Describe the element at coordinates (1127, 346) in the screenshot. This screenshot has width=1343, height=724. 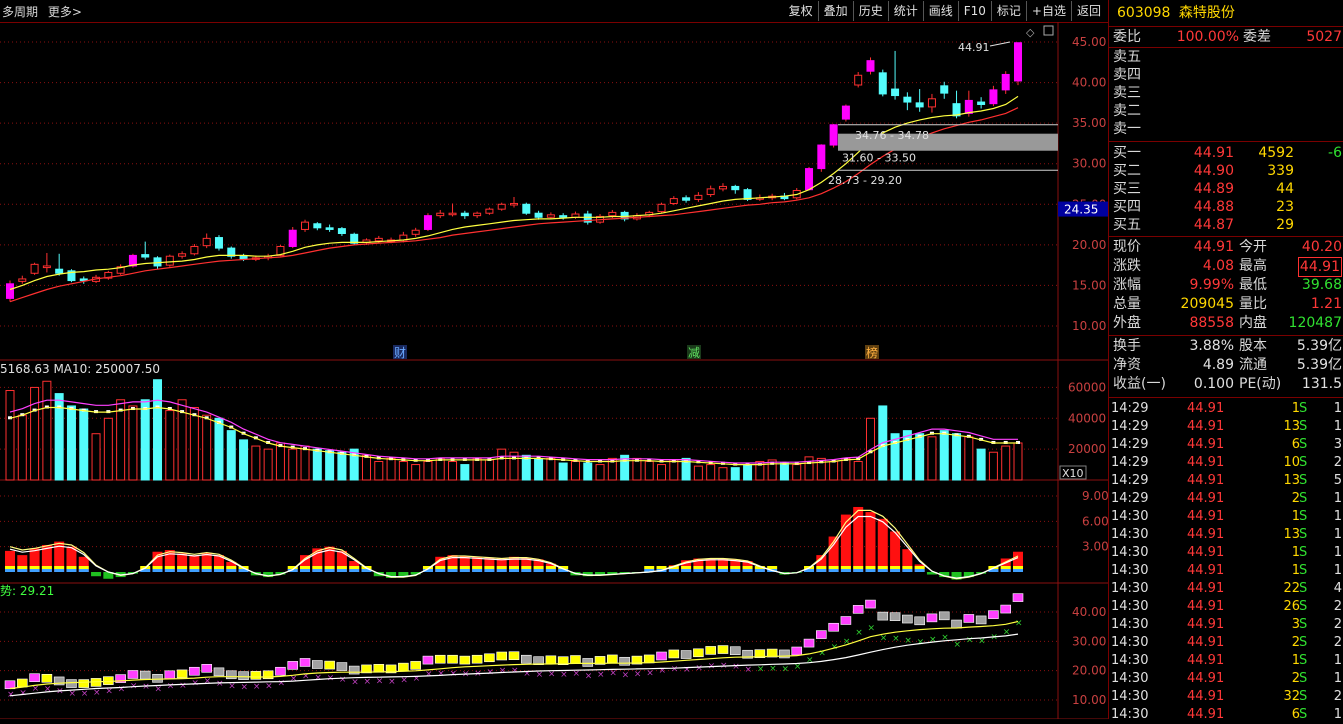
I see `stat2-label: 换手` at that location.